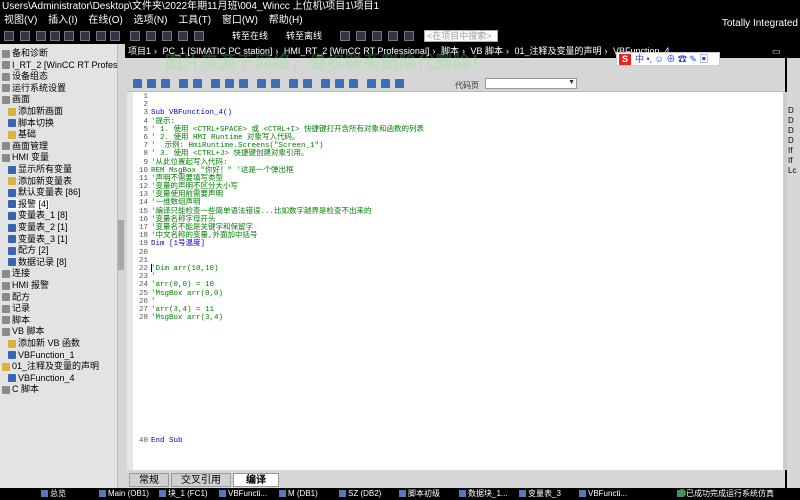 The height and width of the screenshot is (500, 800). Describe the element at coordinates (183, 36) in the screenshot. I see `simulate-icon` at that location.